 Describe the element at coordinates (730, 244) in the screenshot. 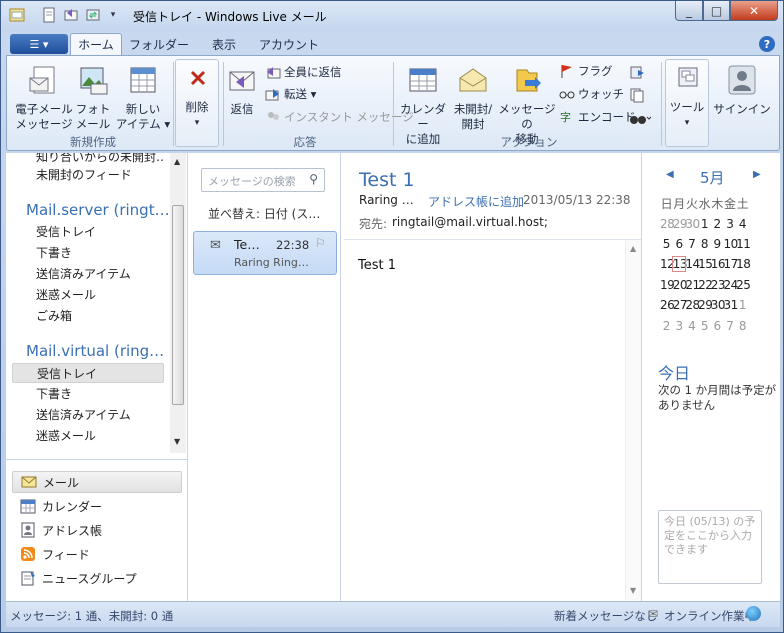

I see `calendar-day: 10` at that location.